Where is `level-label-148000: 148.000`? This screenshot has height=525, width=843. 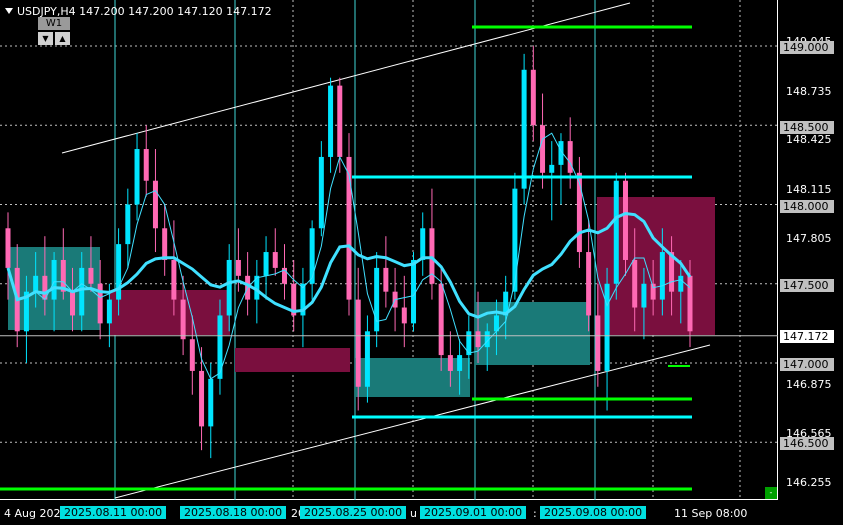 level-label-148000: 148.000 is located at coordinates (807, 206).